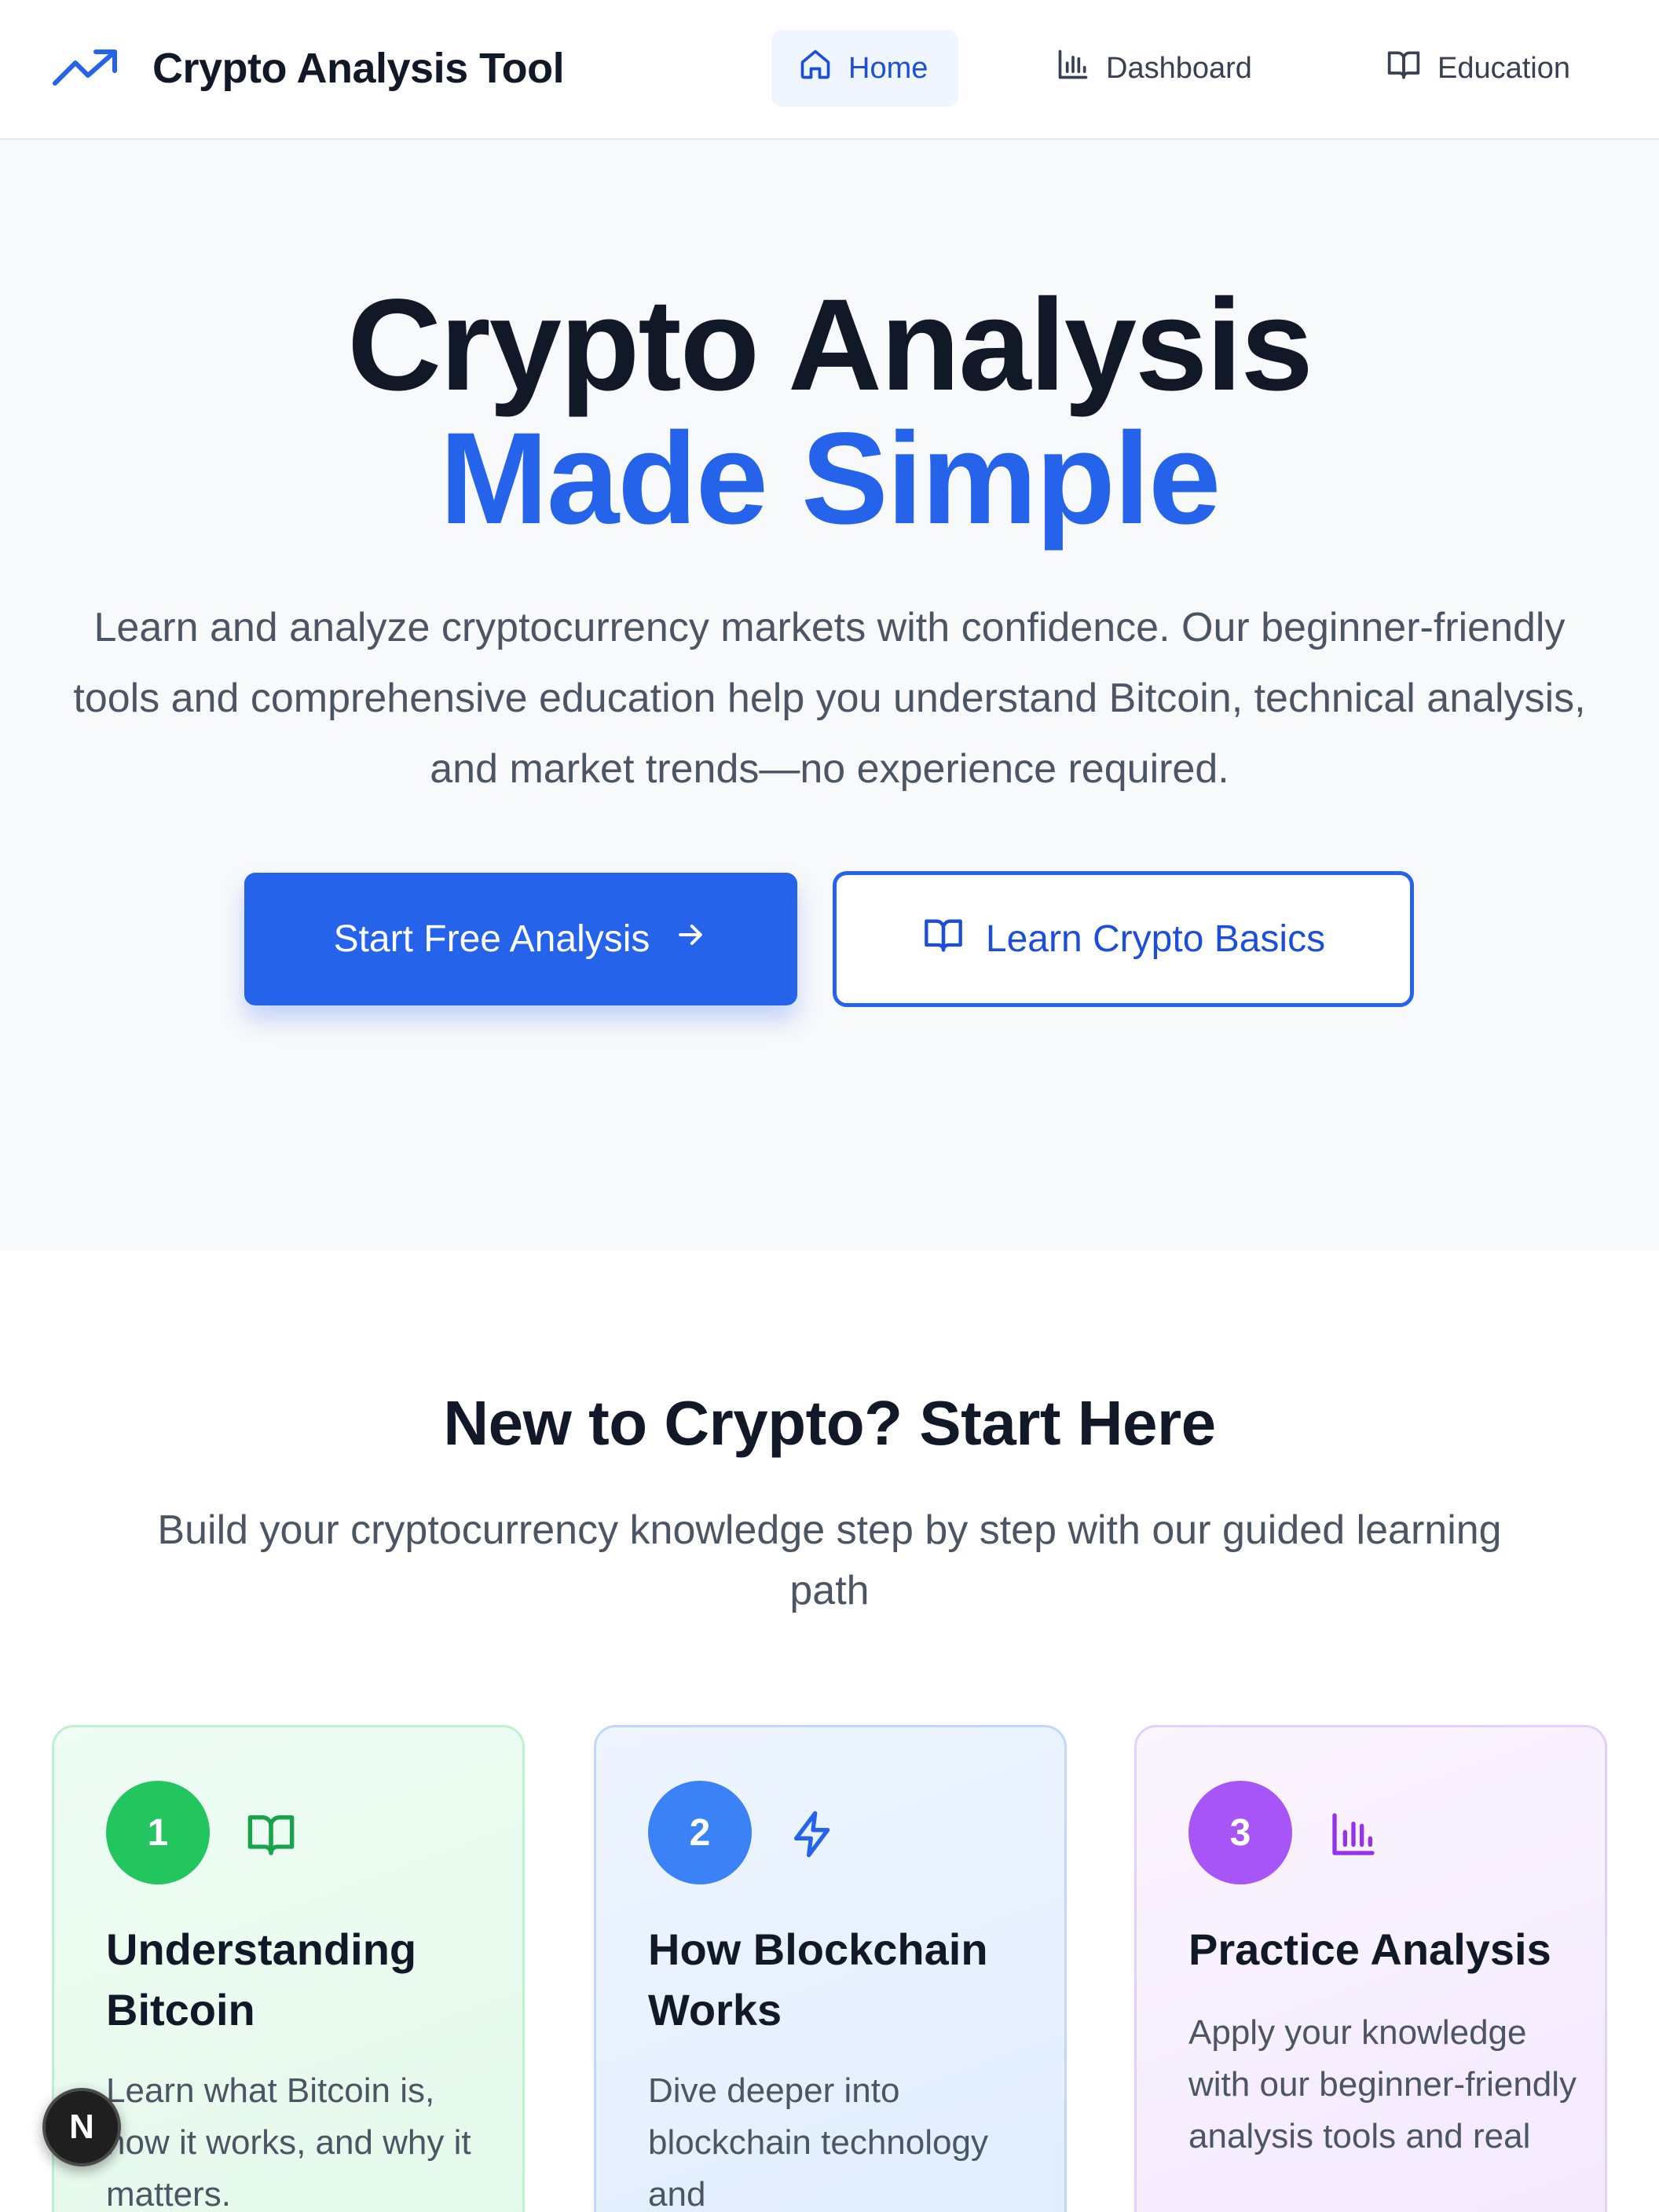 This screenshot has height=2212, width=1659. Describe the element at coordinates (700, 1833) in the screenshot. I see `step-number-badge: 2` at that location.